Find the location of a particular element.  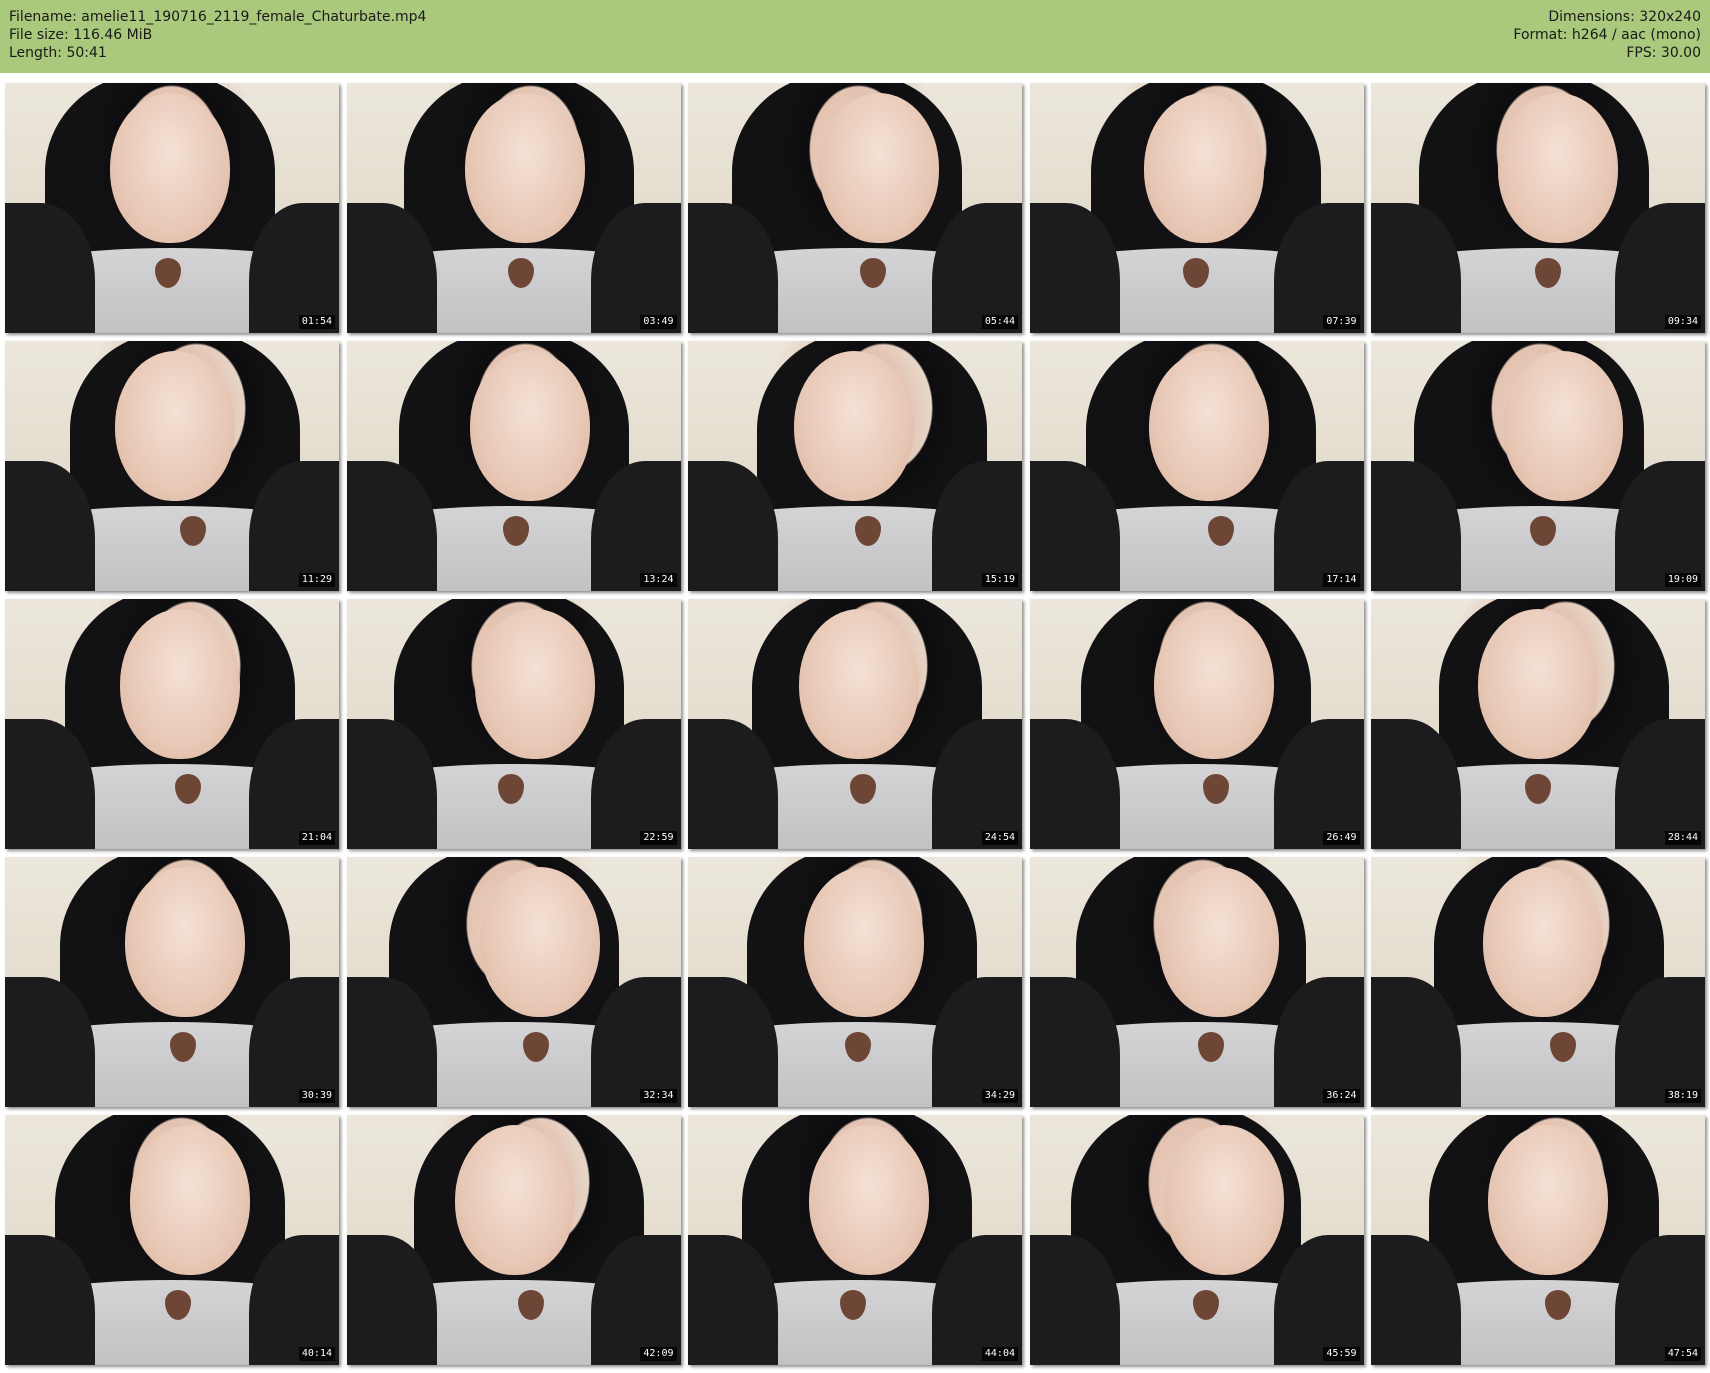

timestamp-label: 15:19 is located at coordinates (999, 580).